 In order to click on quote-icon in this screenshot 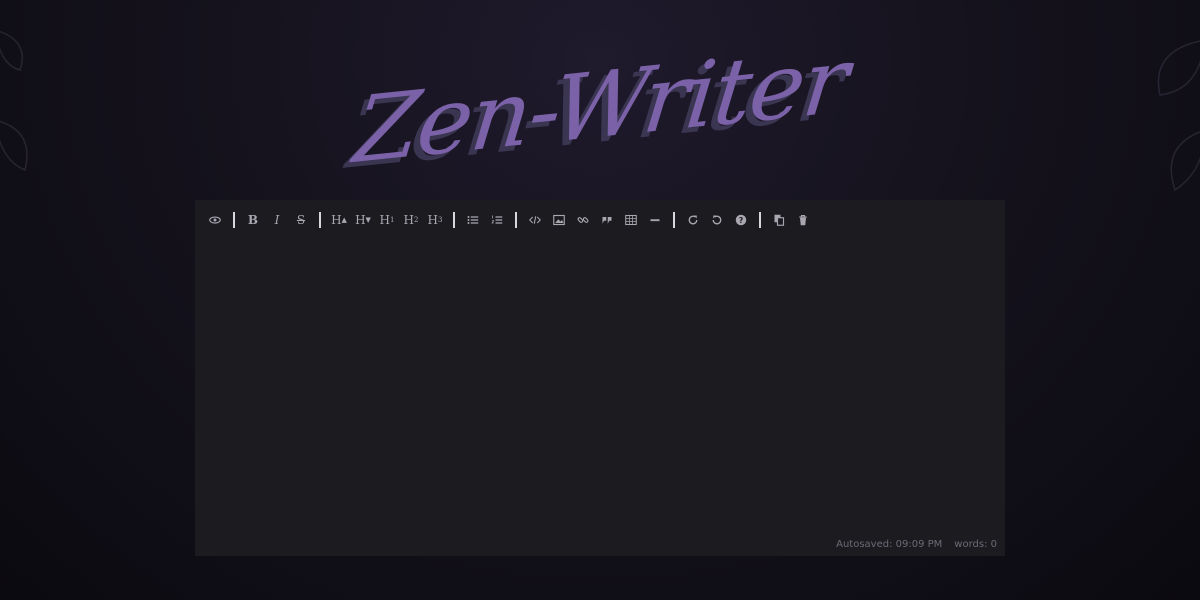, I will do `click(607, 220)`.